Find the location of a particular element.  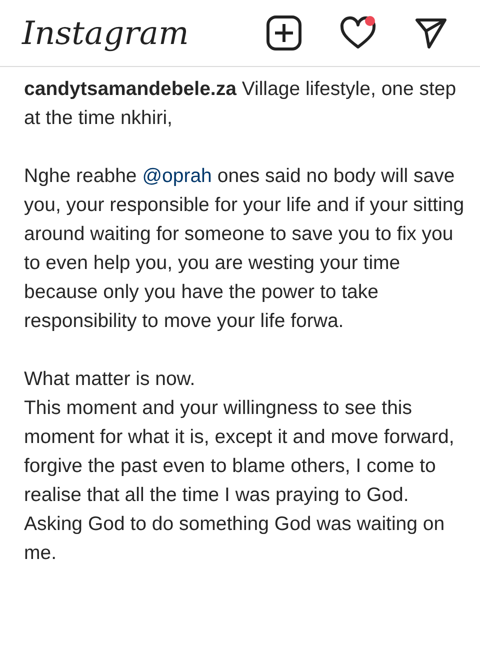

caption-text: candytsamandebele.za Village lifestyle, one step at the time nkhiri, is located at coordinates (241, 104).